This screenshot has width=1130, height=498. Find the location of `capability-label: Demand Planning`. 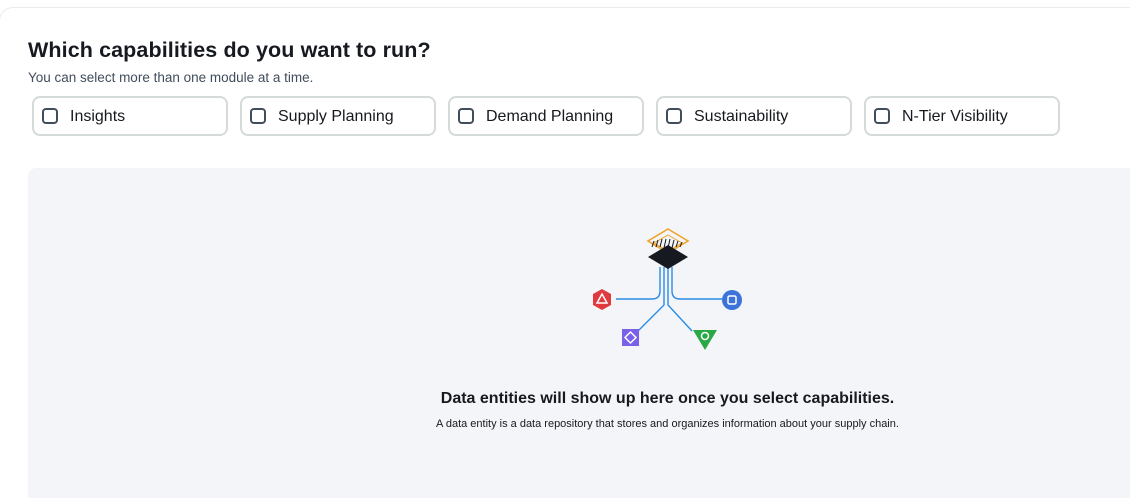

capability-label: Demand Planning is located at coordinates (550, 116).